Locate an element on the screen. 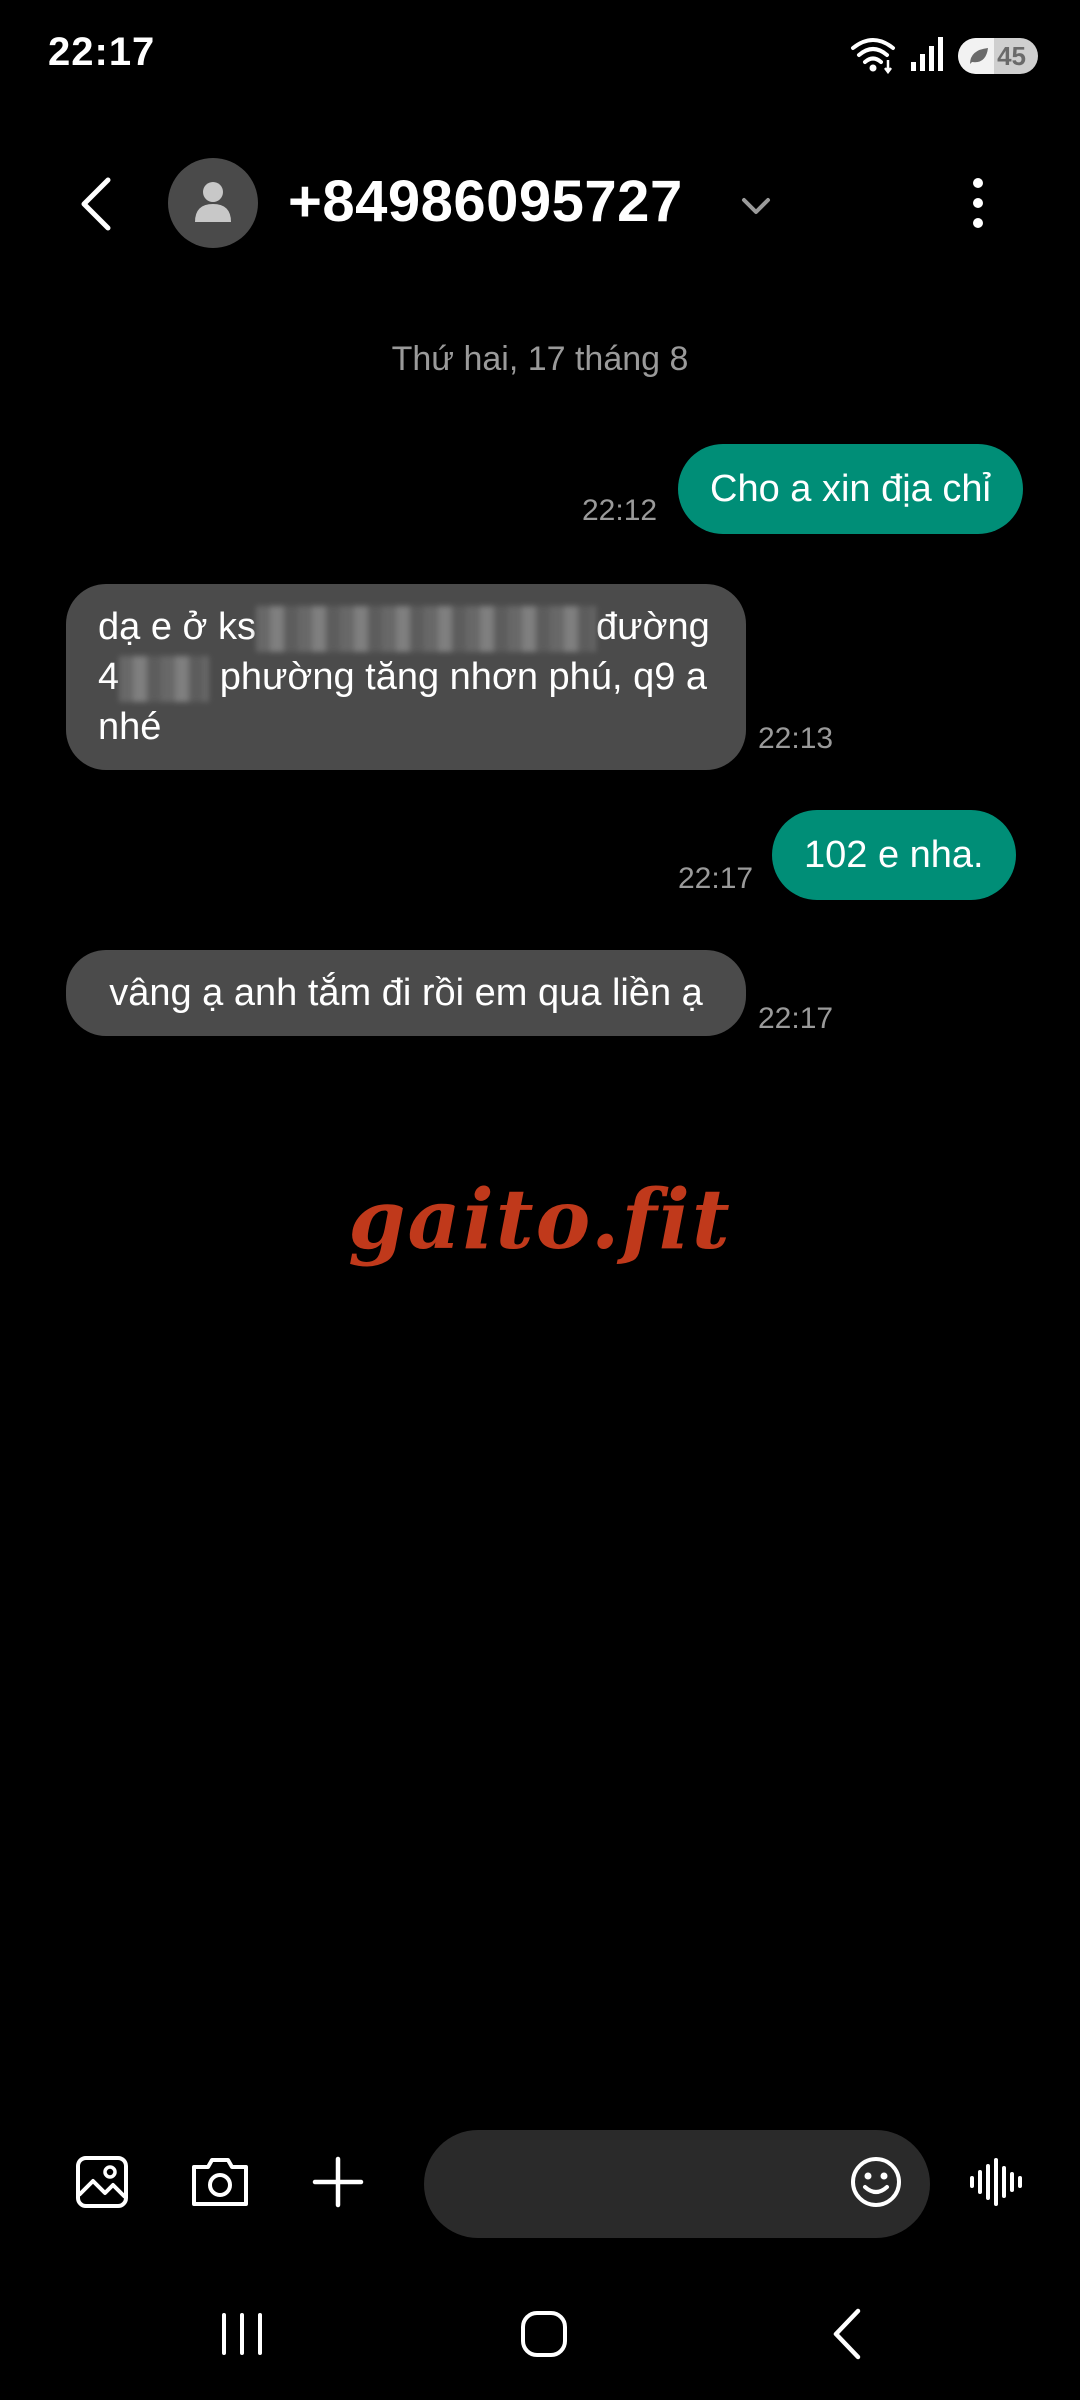 The image size is (1080, 2400). conversation-header: +84986095727 is located at coordinates (540, 205).